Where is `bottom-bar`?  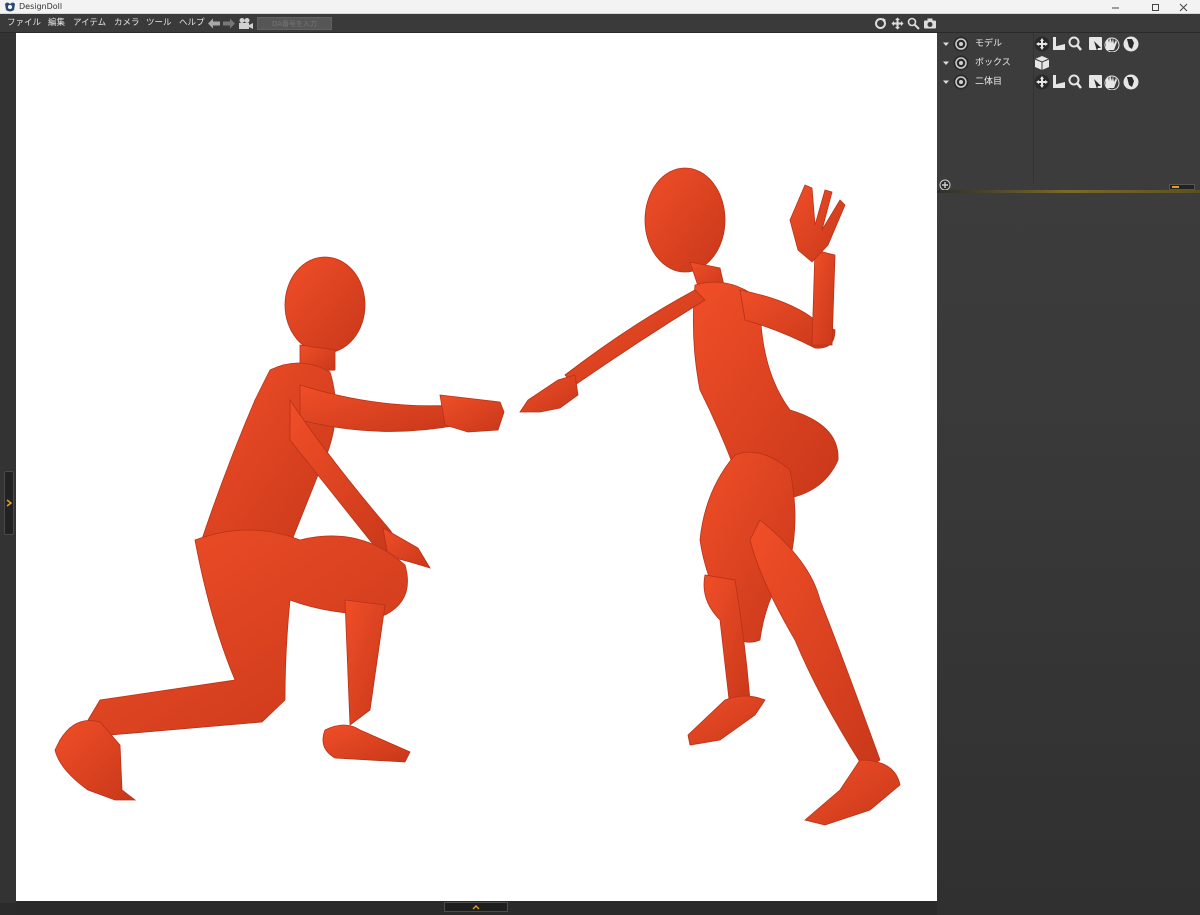
bottom-bar is located at coordinates (476, 908).